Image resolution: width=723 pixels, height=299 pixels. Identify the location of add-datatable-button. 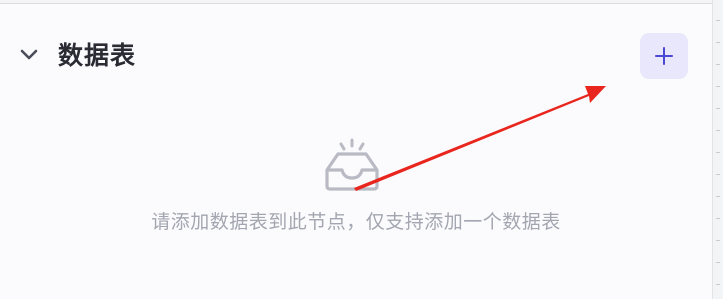
(664, 56).